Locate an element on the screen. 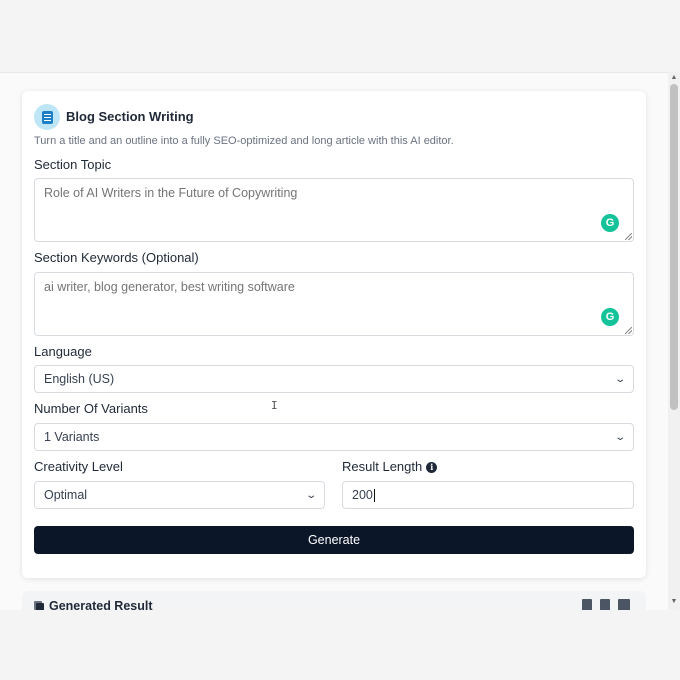  save-document-icon is located at coordinates (587, 604).